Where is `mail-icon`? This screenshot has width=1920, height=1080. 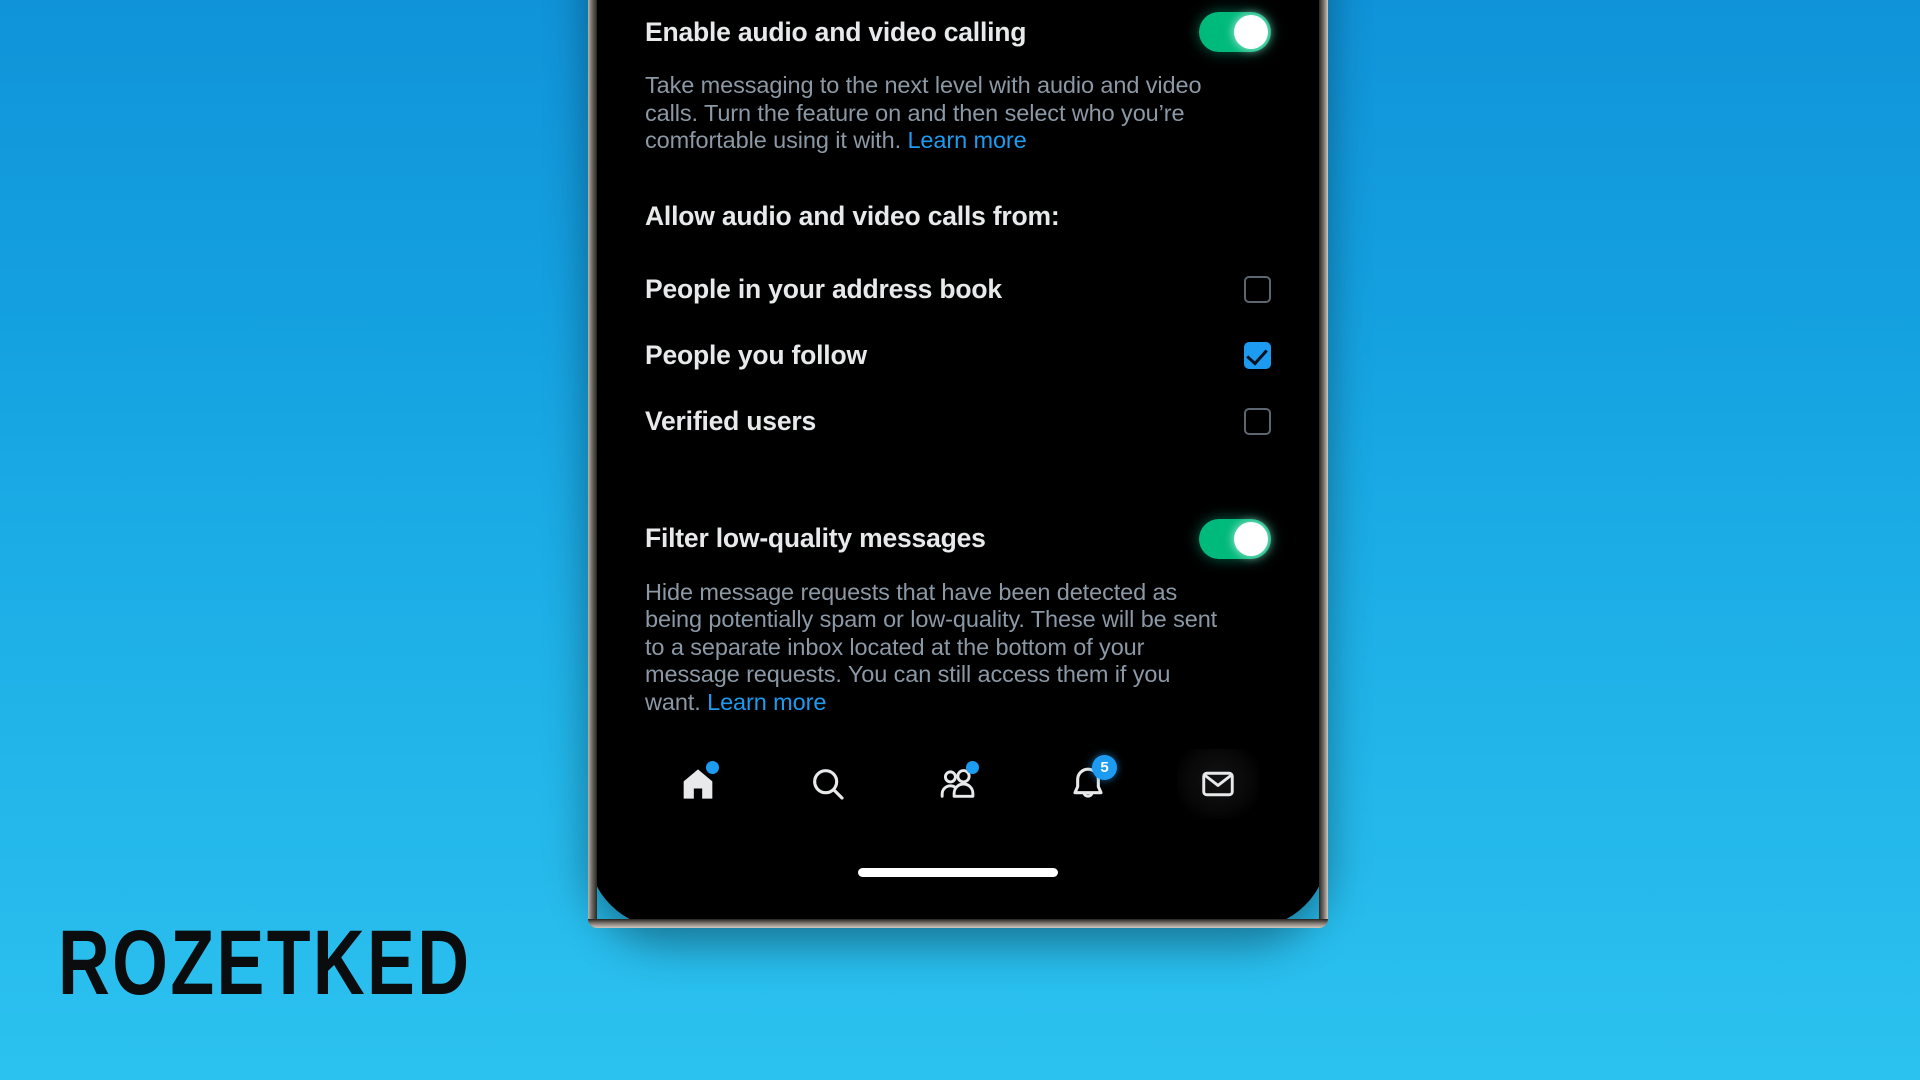 mail-icon is located at coordinates (1218, 784).